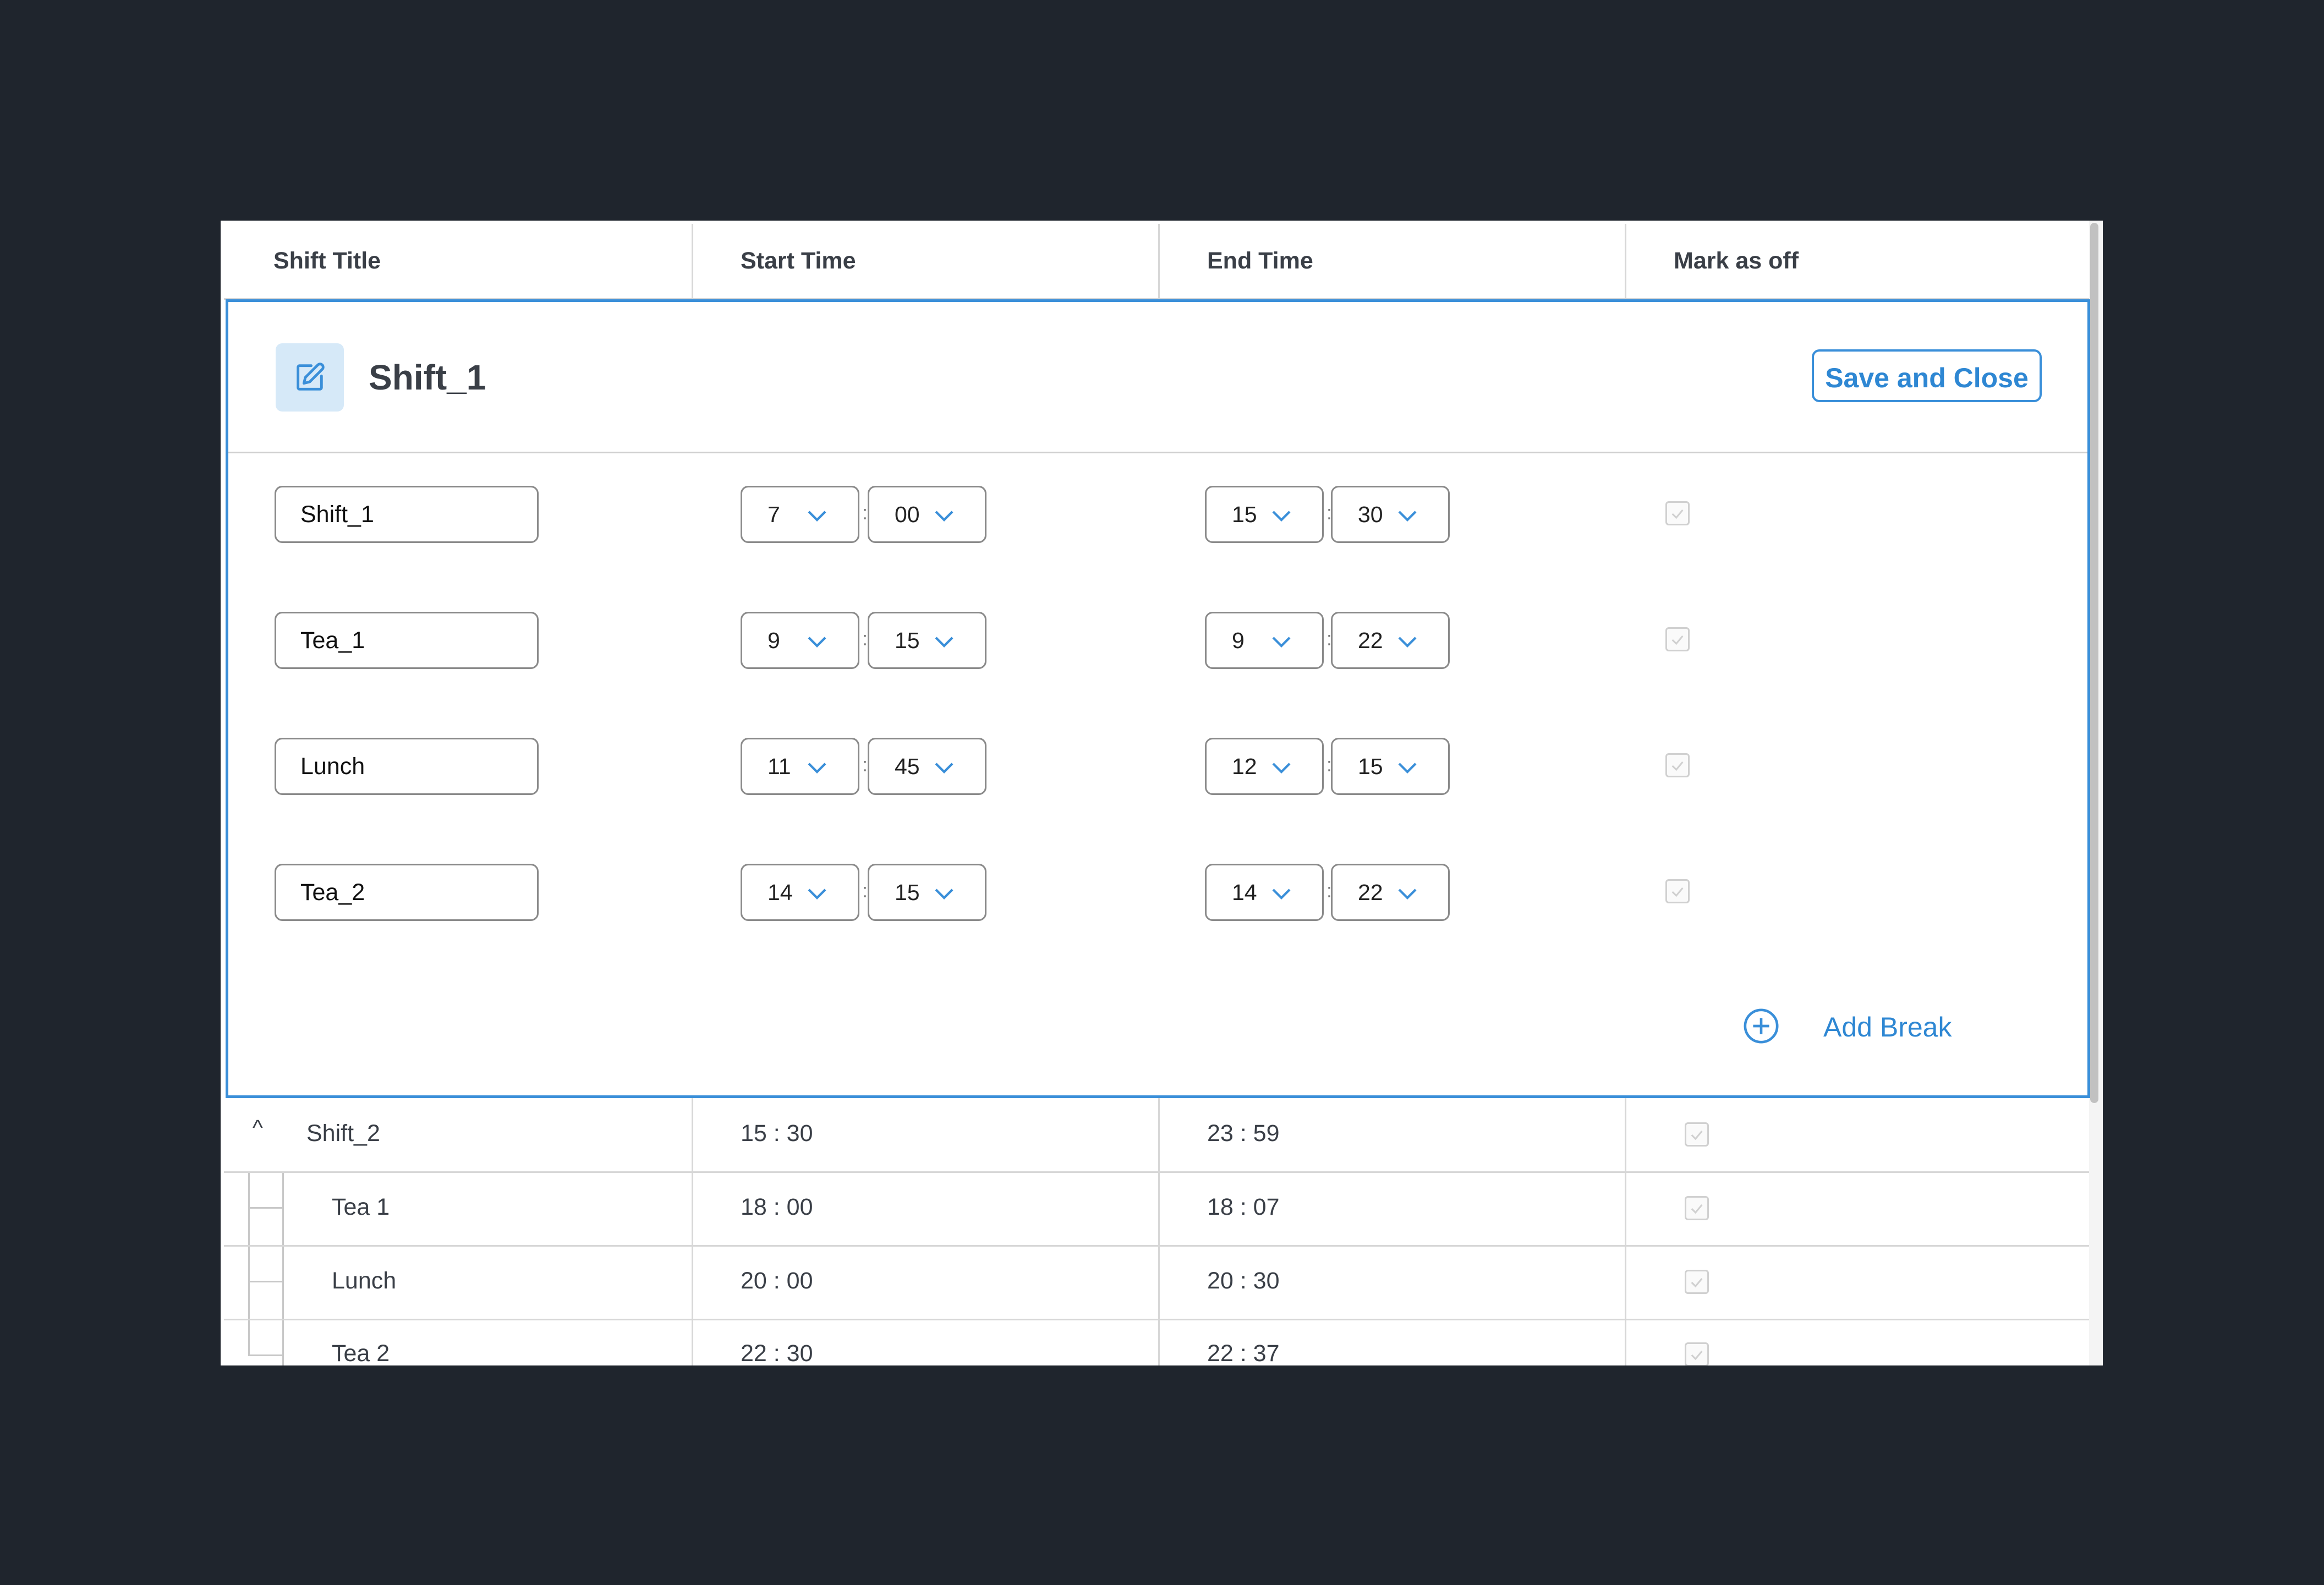  Describe the element at coordinates (907, 514) in the screenshot. I see `start-minute-value: 00` at that location.